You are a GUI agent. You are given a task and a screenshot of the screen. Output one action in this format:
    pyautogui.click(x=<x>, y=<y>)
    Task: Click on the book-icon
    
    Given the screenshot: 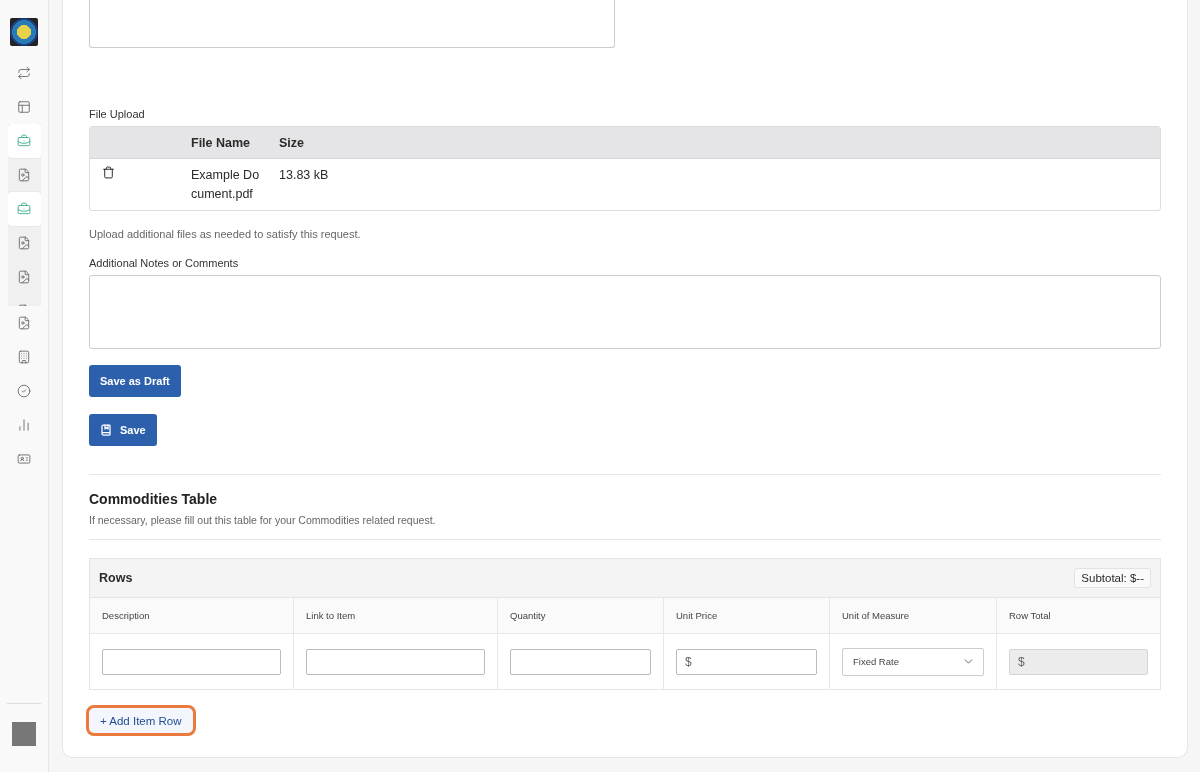 What is the action you would take?
    pyautogui.click(x=106, y=430)
    